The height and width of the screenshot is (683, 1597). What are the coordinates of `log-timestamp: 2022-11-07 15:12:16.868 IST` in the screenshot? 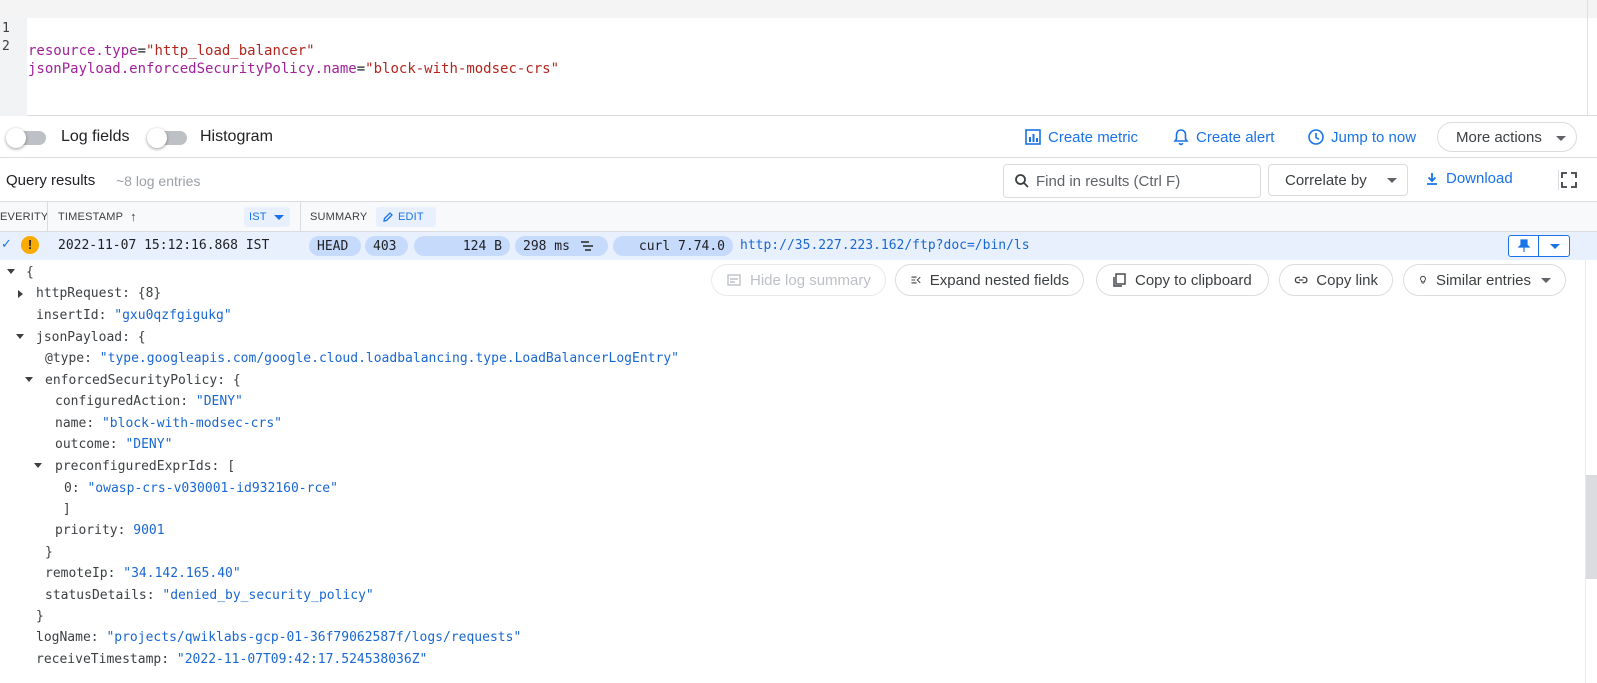 It's located at (164, 245).